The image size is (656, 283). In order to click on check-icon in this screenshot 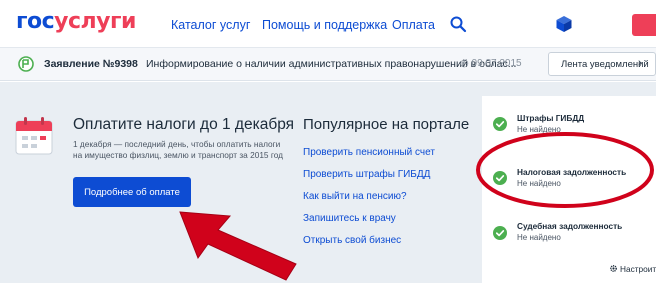, I will do `click(500, 233)`.